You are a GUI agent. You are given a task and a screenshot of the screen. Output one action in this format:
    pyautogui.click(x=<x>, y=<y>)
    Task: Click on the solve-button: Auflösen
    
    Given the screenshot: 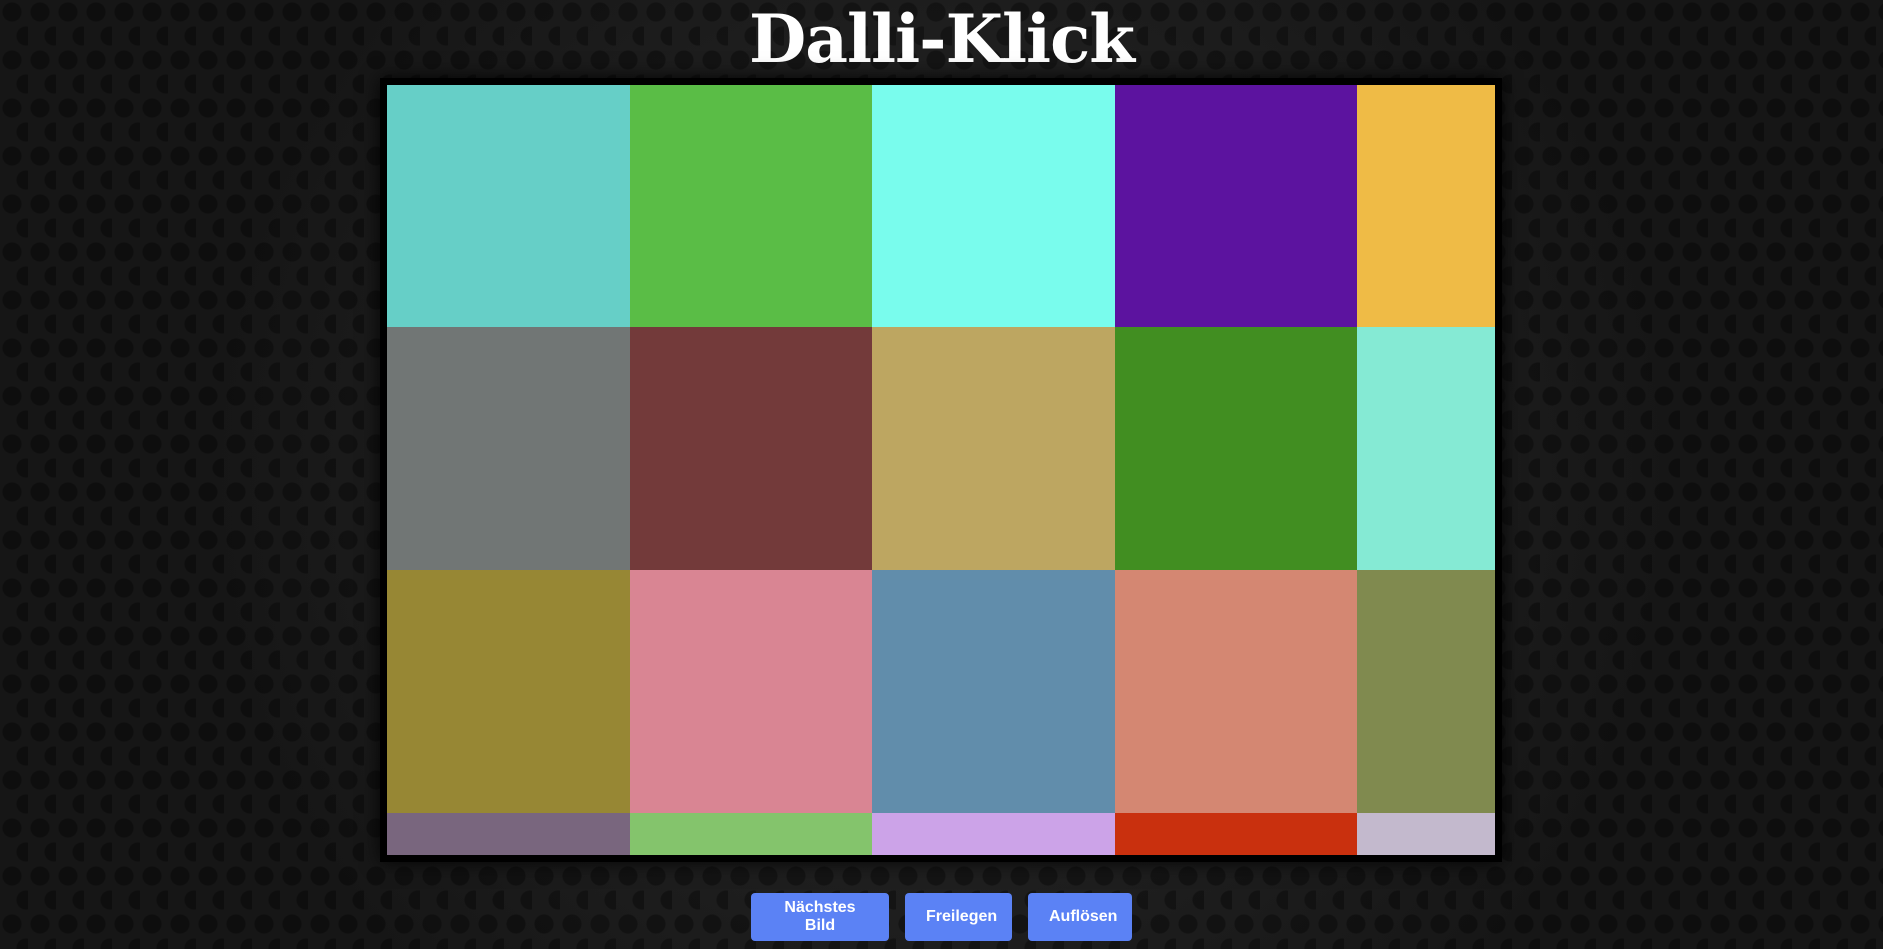 What is the action you would take?
    pyautogui.click(x=1080, y=917)
    